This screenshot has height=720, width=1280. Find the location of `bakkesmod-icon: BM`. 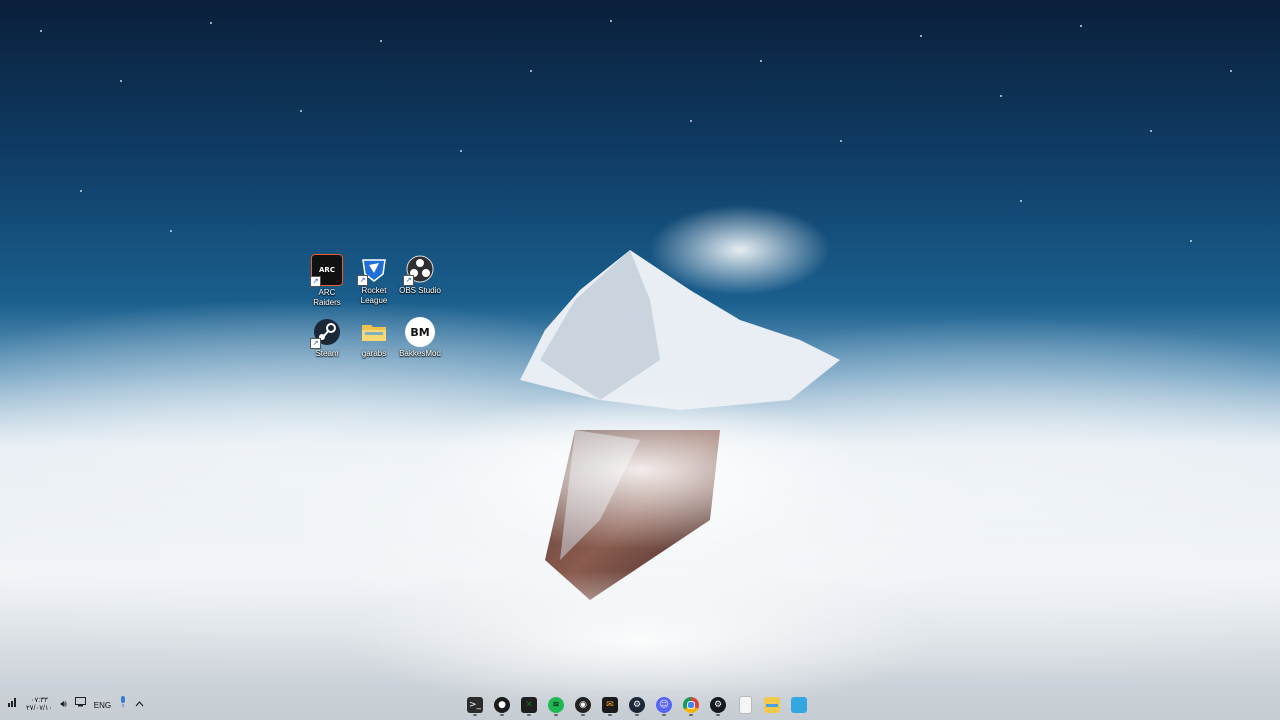

bakkesmod-icon: BM is located at coordinates (420, 332).